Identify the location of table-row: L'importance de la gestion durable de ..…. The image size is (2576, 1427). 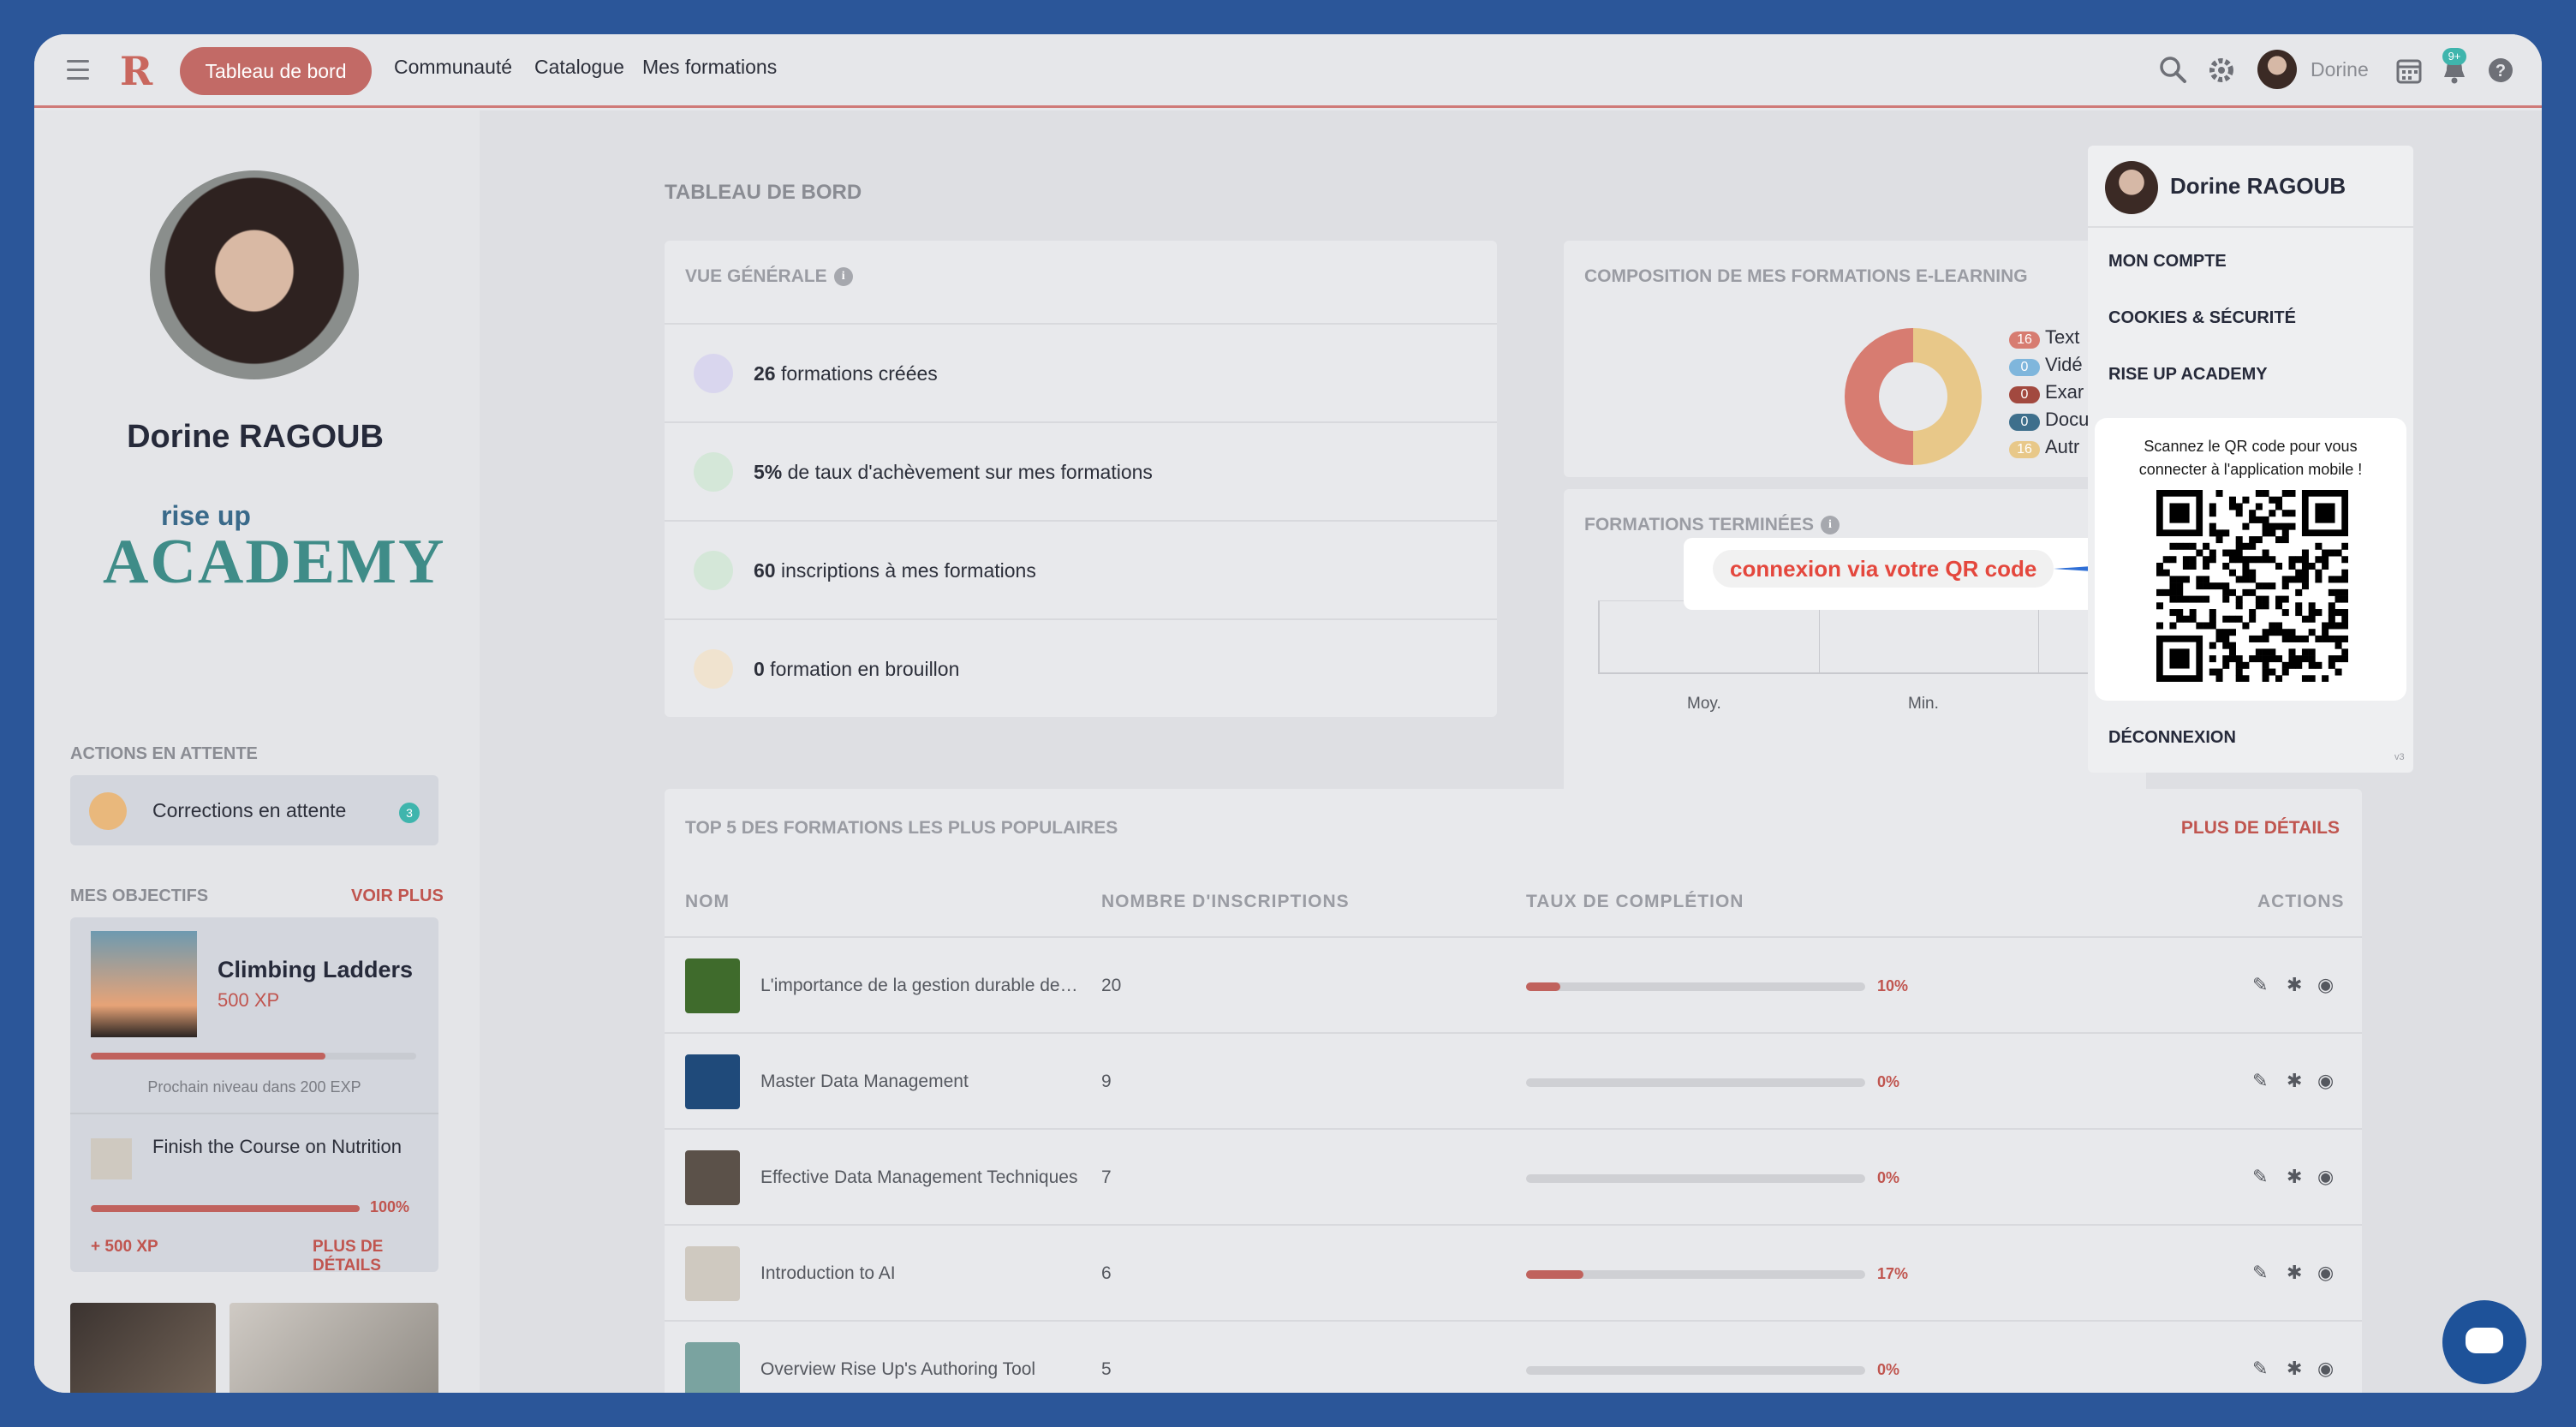
(1513, 984).